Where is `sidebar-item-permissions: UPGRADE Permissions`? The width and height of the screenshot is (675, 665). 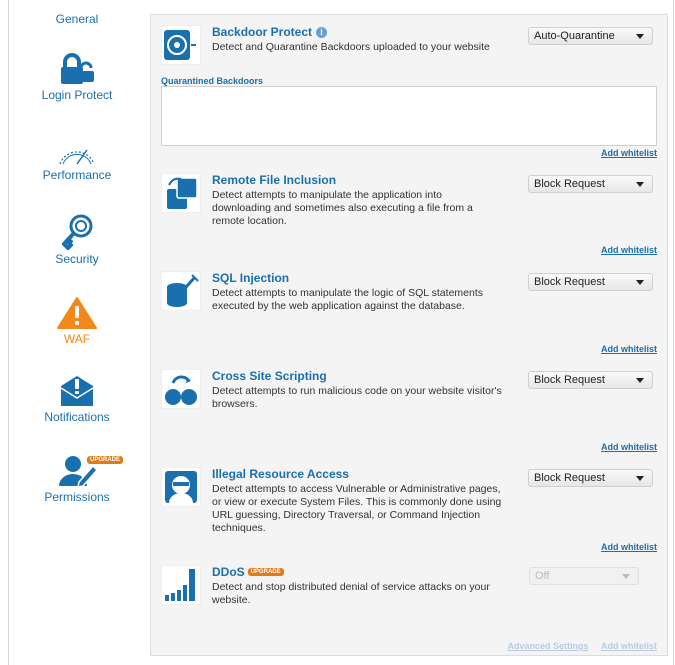 sidebar-item-permissions: UPGRADE Permissions is located at coordinates (77, 478).